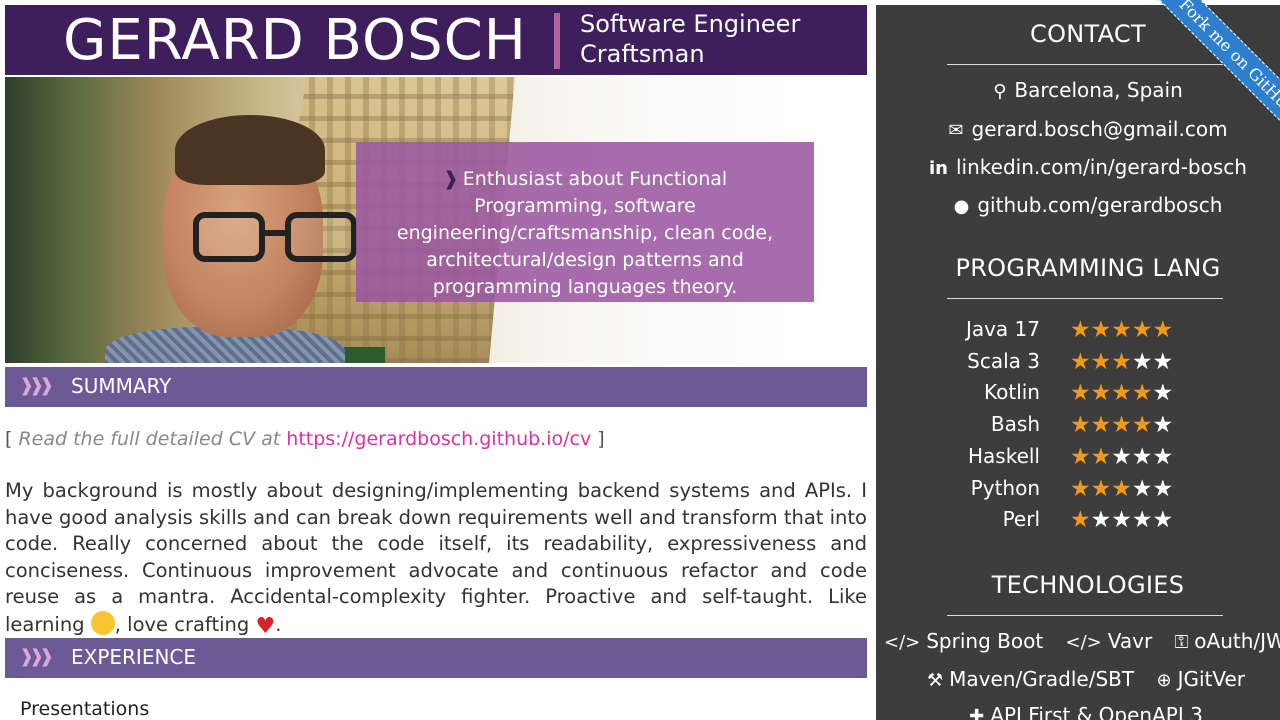 Image resolution: width=1280 pixels, height=720 pixels. What do you see at coordinates (1227, 641) in the screenshot?
I see `tech-oauth: ⚿oAuth/JWT` at bounding box center [1227, 641].